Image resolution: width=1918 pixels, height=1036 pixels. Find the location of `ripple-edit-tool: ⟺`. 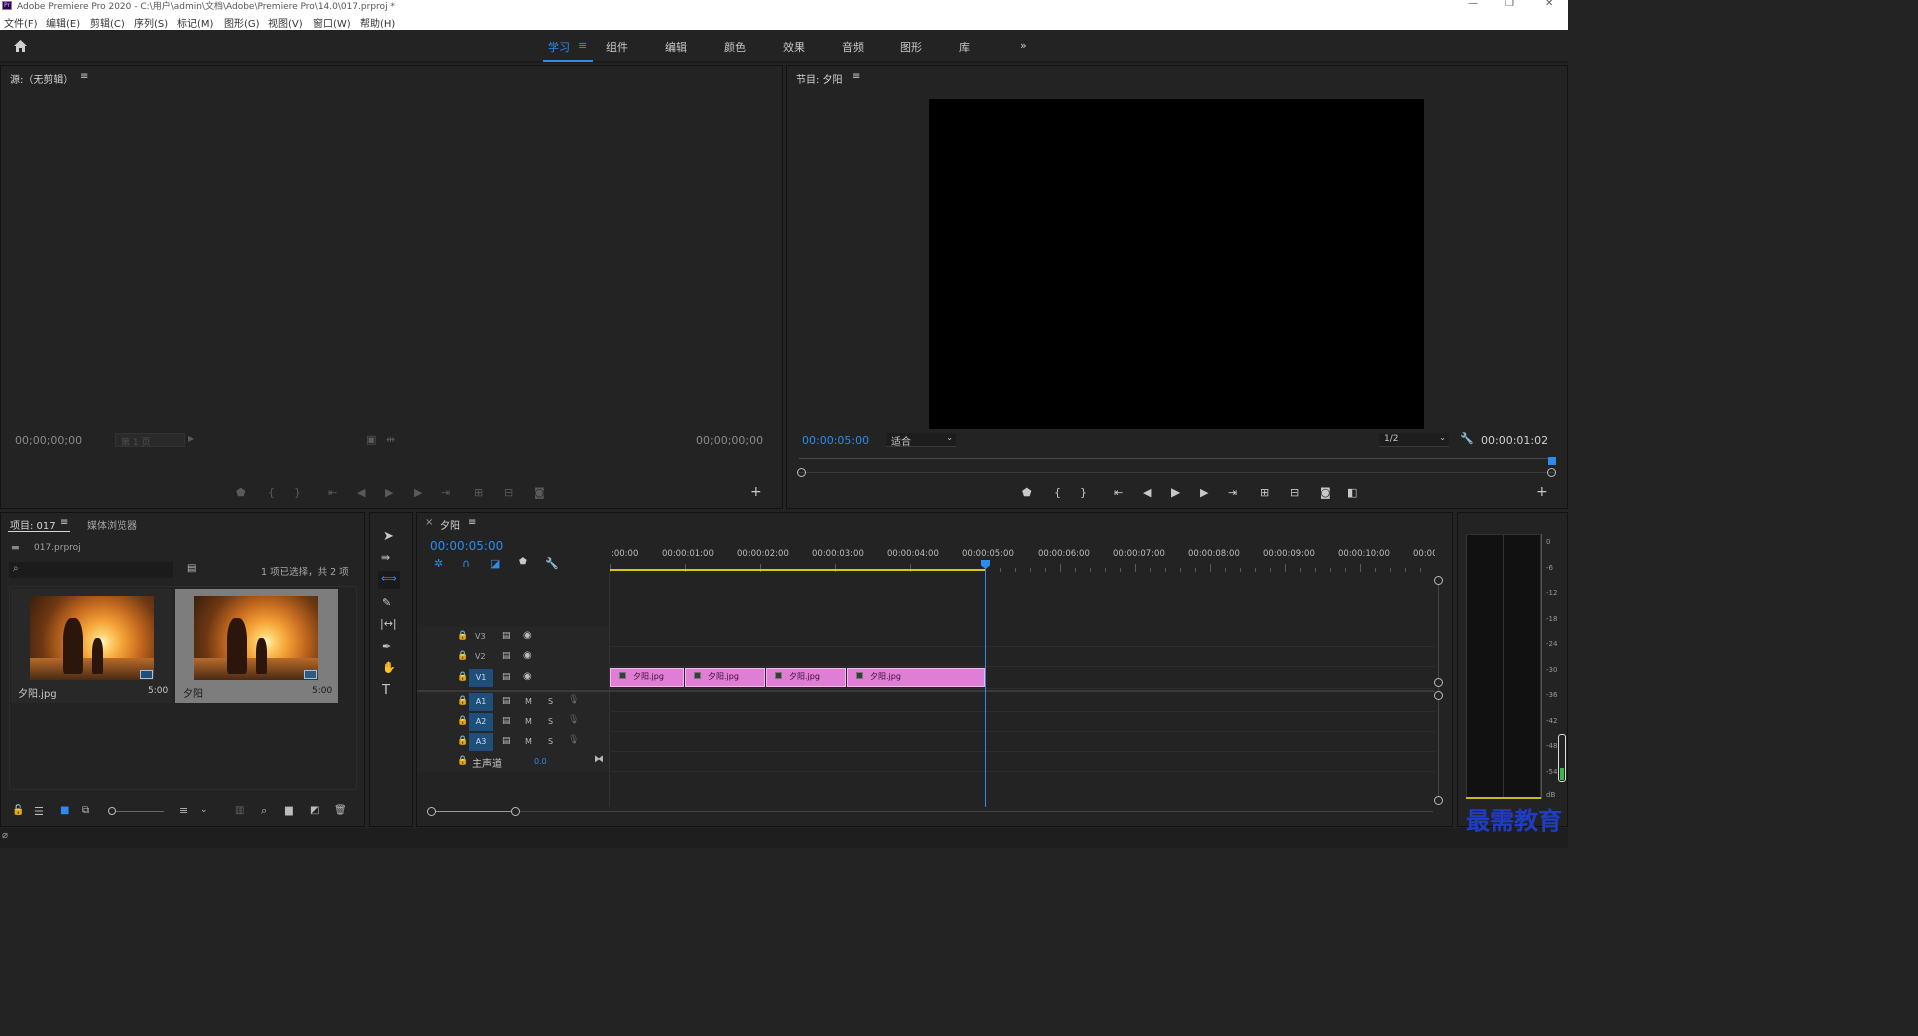

ripple-edit-tool: ⟺ is located at coordinates (389, 580).